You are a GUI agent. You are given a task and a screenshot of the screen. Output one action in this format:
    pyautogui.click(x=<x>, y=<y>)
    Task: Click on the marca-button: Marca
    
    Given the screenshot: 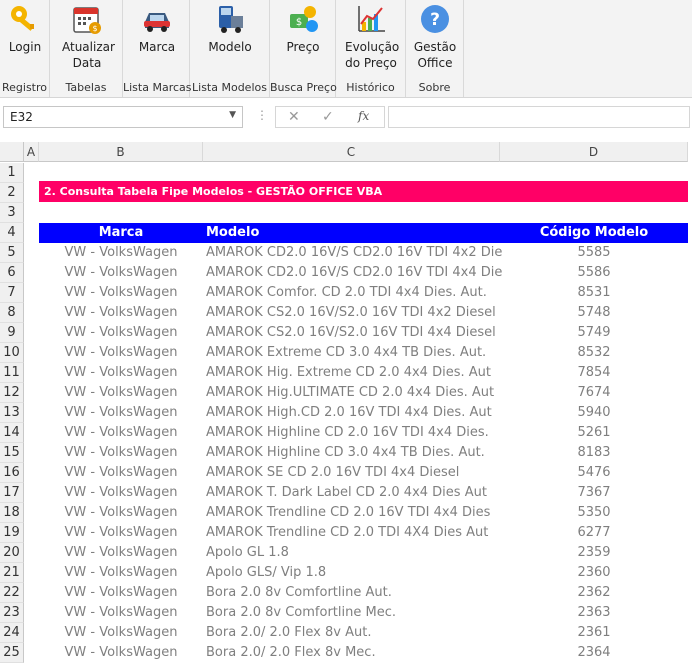 What is the action you would take?
    pyautogui.click(x=157, y=28)
    